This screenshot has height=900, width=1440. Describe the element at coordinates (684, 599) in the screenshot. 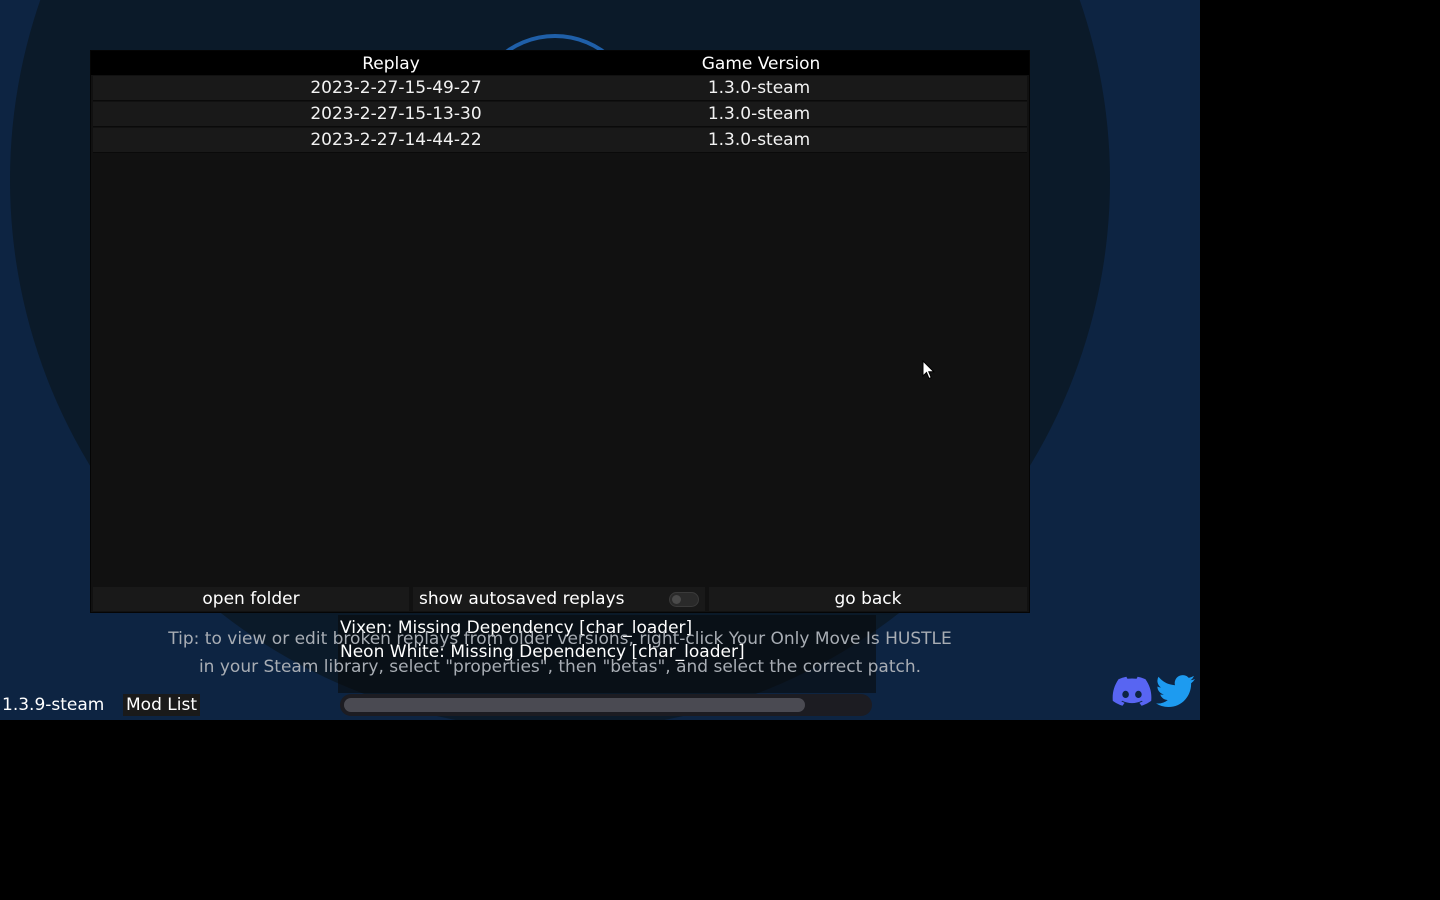

I see `autosave-toggle` at that location.